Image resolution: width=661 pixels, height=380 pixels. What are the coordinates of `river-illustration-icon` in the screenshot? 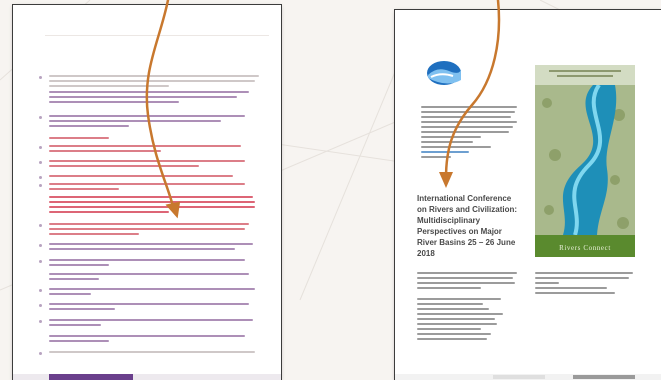 It's located at (585, 160).